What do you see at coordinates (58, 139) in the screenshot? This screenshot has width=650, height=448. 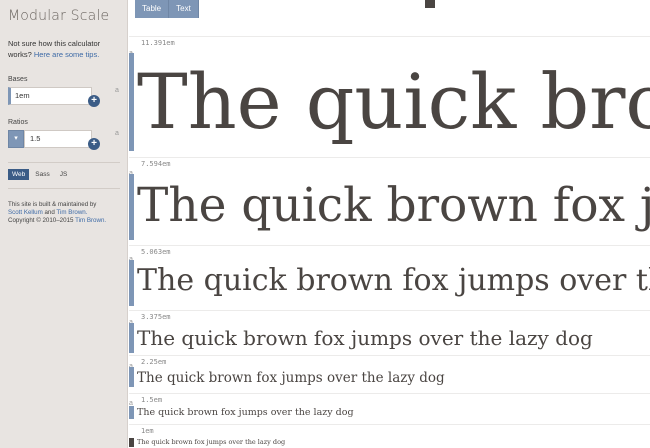 I see `ratio-input: 1.5` at bounding box center [58, 139].